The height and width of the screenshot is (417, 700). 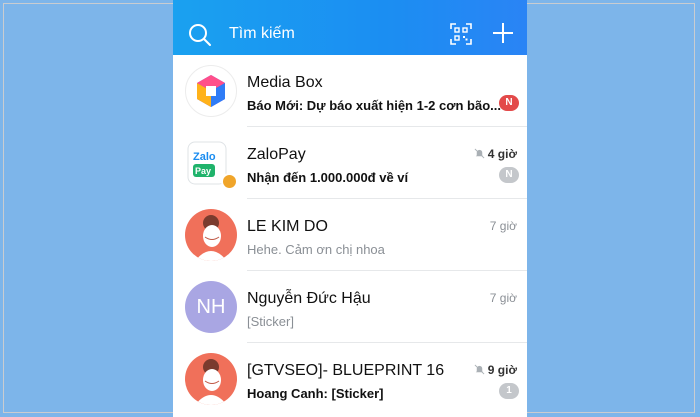 I want to click on media-box-logo-icon, so click(x=211, y=91).